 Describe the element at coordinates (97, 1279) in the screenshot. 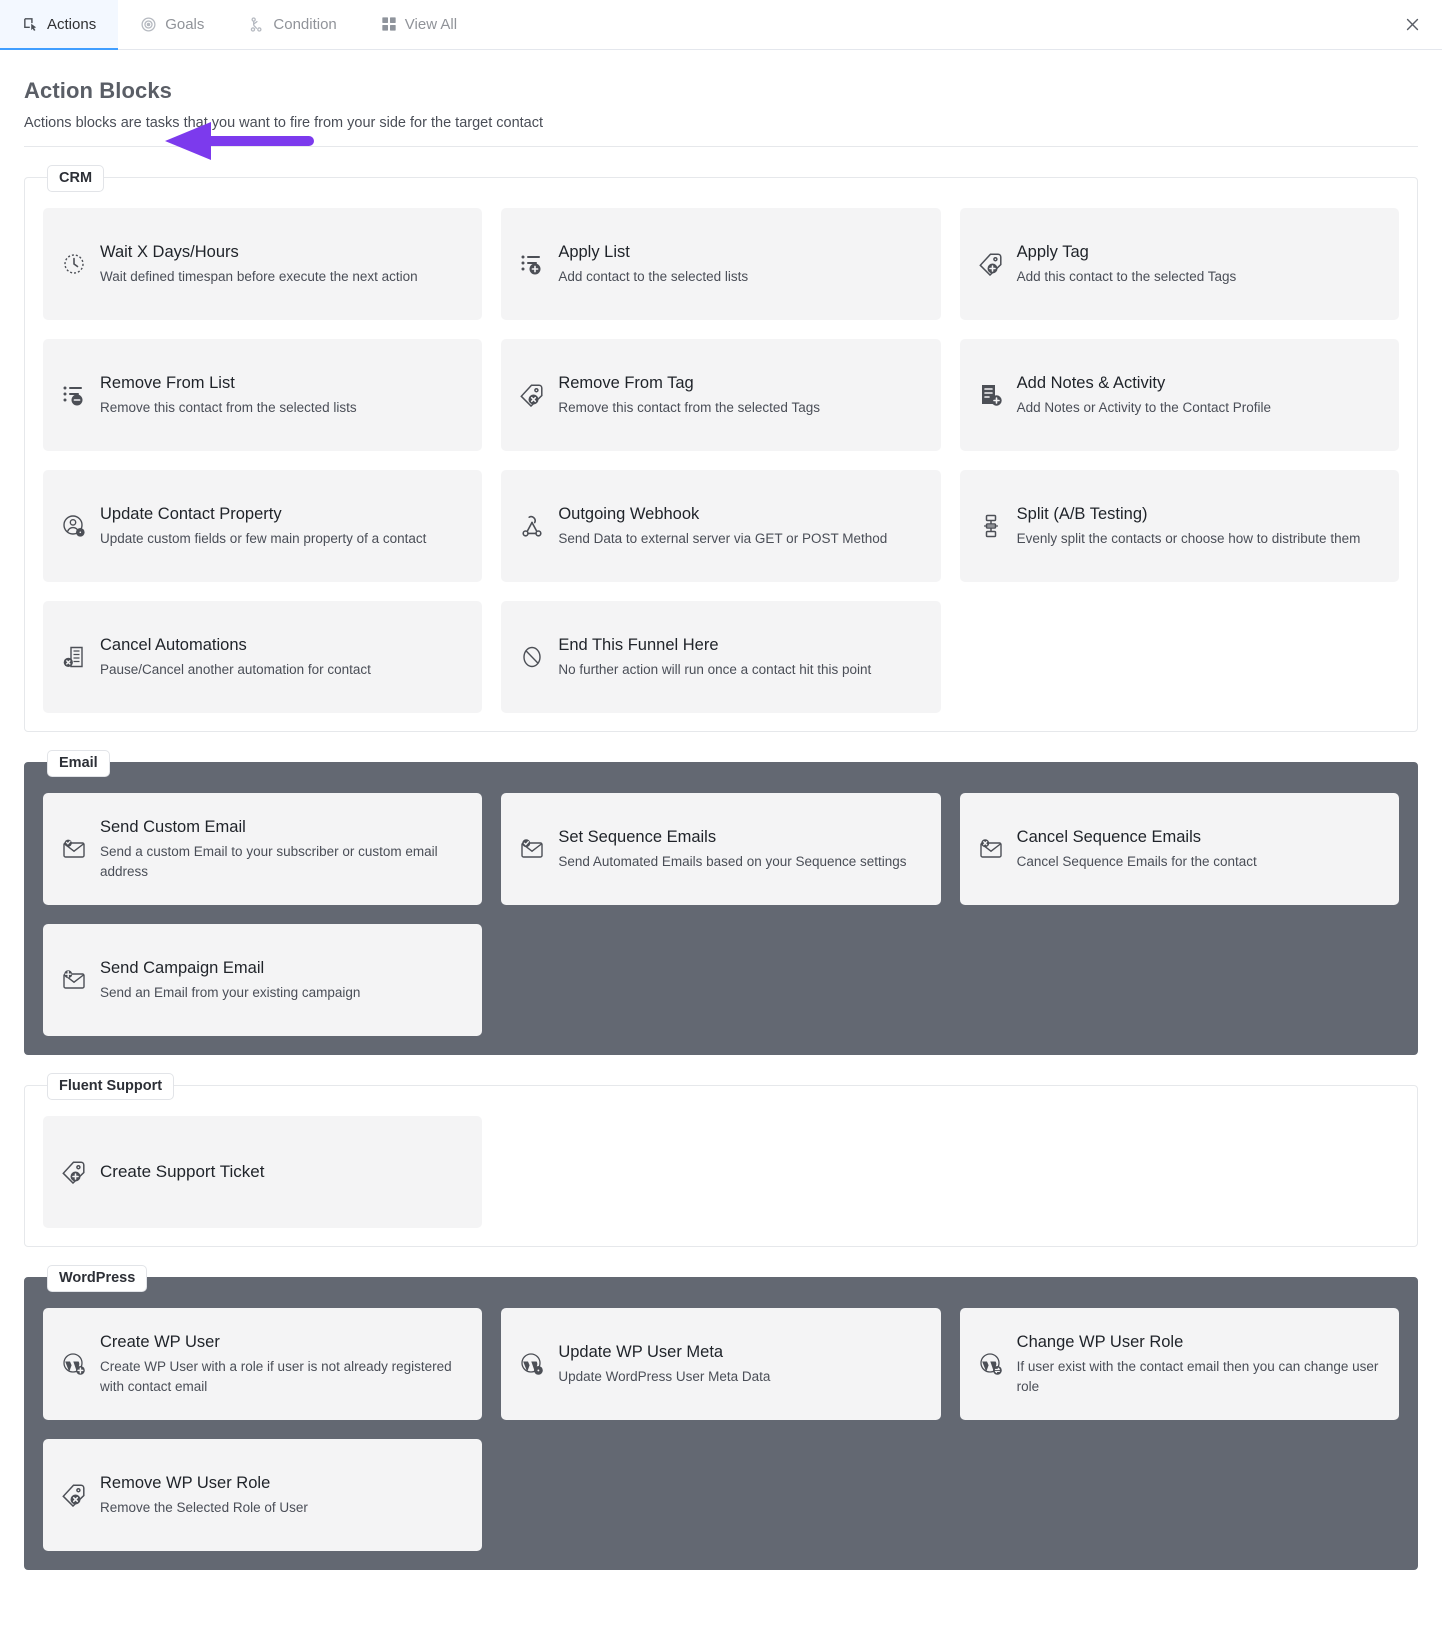

I see `section-legend: WordPress` at that location.